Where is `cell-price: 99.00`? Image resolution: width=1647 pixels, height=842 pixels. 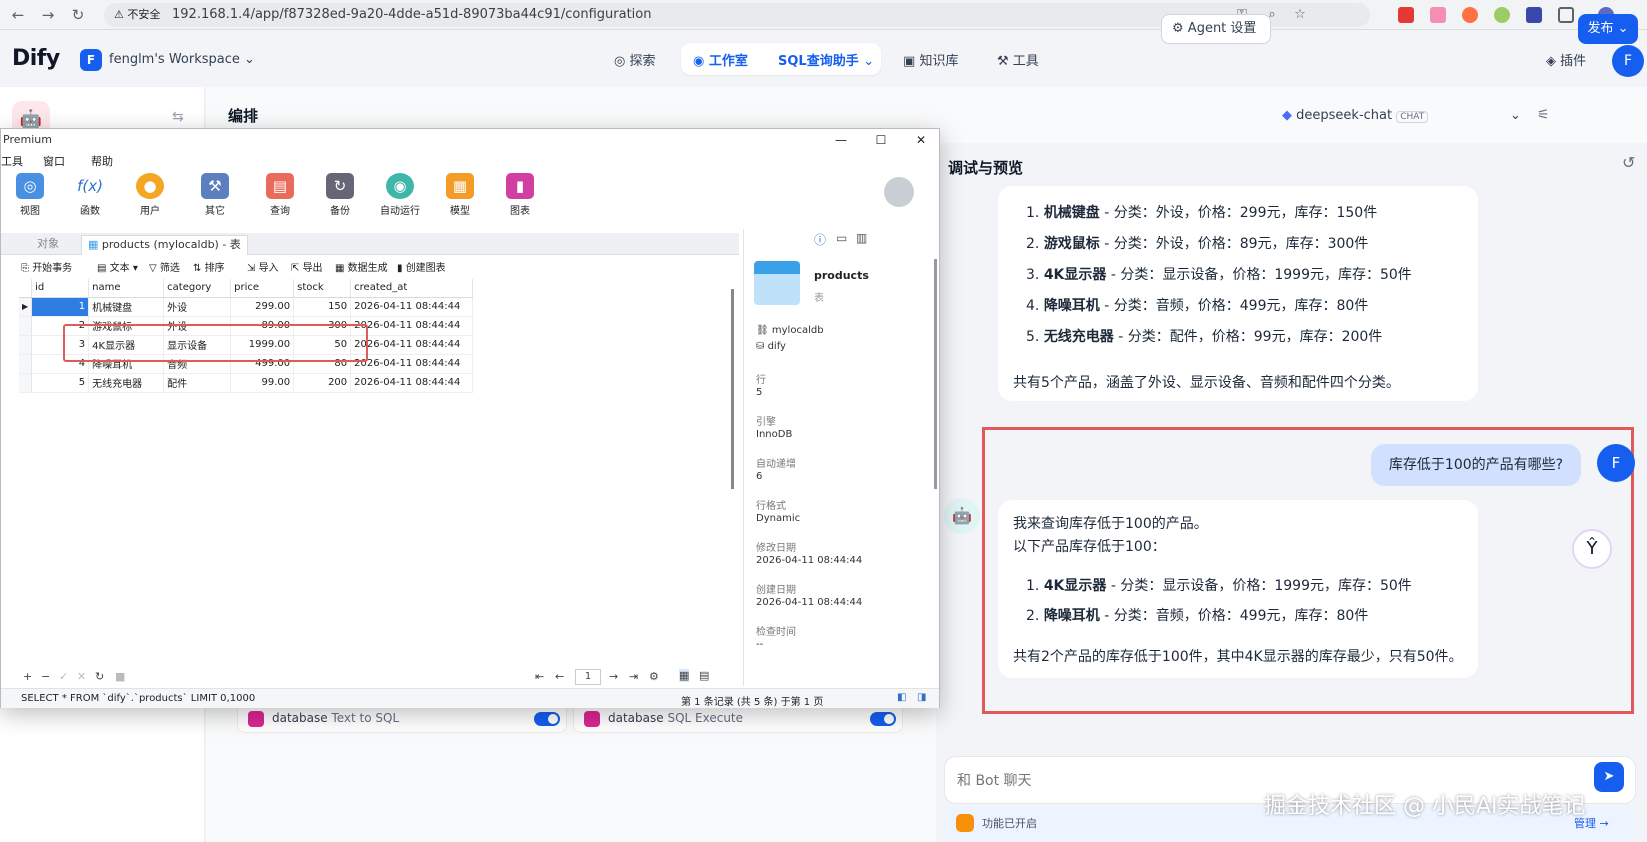
cell-price: 99.00 is located at coordinates (262, 383).